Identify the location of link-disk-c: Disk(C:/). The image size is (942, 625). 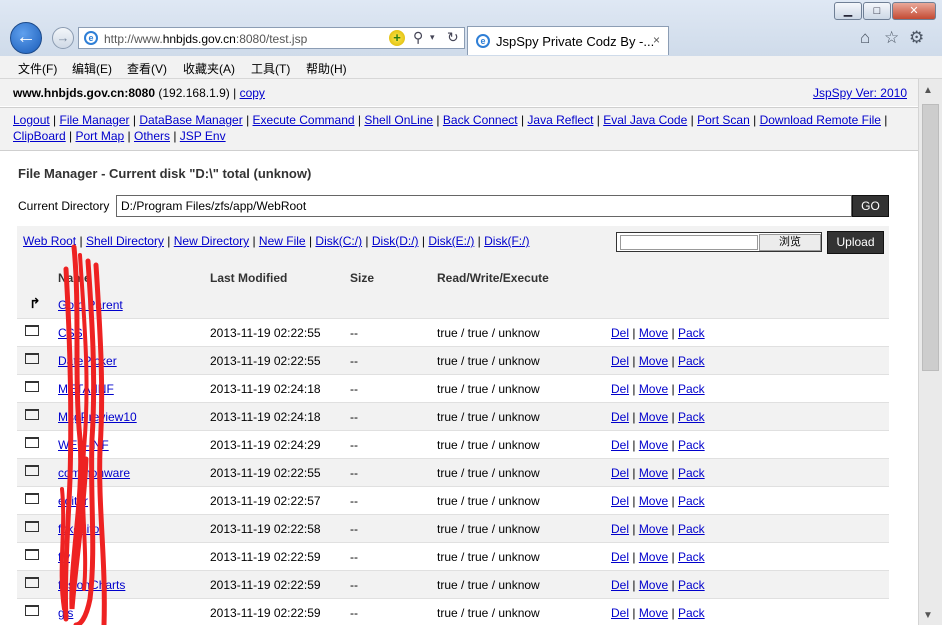
(338, 241).